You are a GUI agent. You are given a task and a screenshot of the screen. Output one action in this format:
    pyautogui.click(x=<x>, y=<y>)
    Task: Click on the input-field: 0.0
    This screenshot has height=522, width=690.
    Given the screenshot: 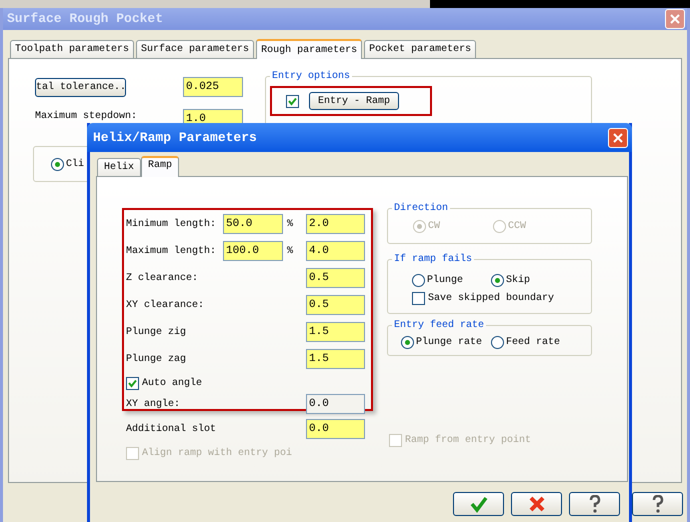 What is the action you would take?
    pyautogui.click(x=335, y=429)
    